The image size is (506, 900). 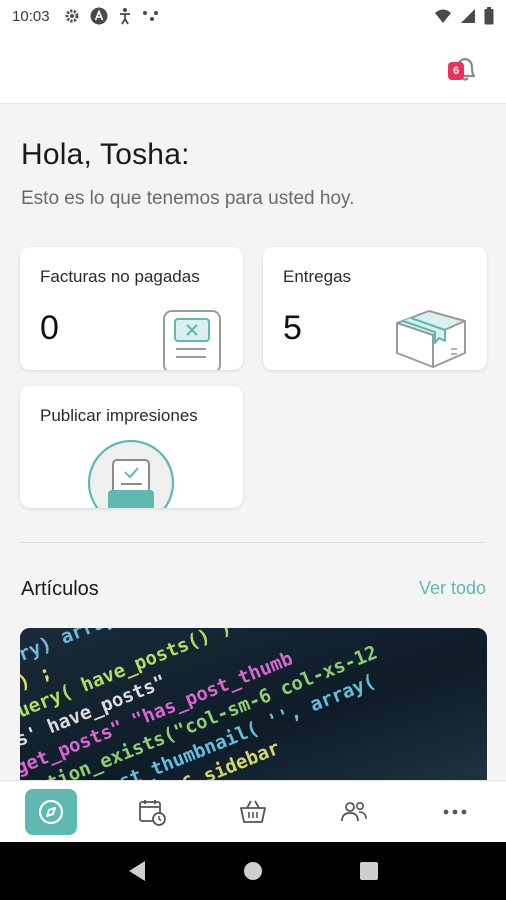 What do you see at coordinates (120, 276) in the screenshot?
I see `card-label: Facturas no pagadas` at bounding box center [120, 276].